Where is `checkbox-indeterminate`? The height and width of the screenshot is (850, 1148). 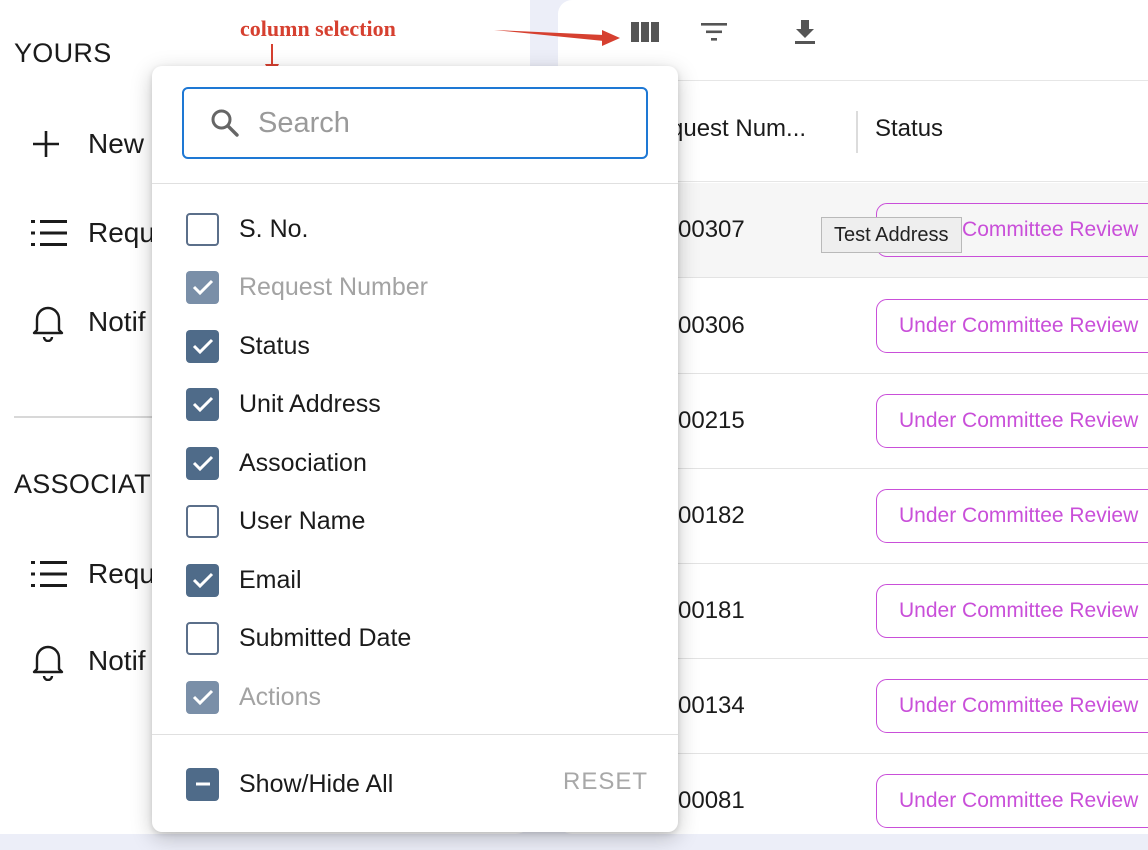 checkbox-indeterminate is located at coordinates (202, 784).